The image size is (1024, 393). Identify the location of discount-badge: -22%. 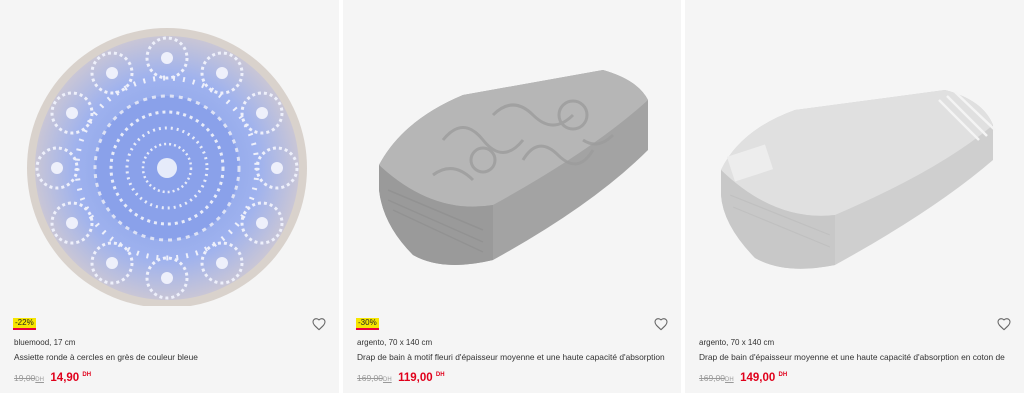
(24, 324).